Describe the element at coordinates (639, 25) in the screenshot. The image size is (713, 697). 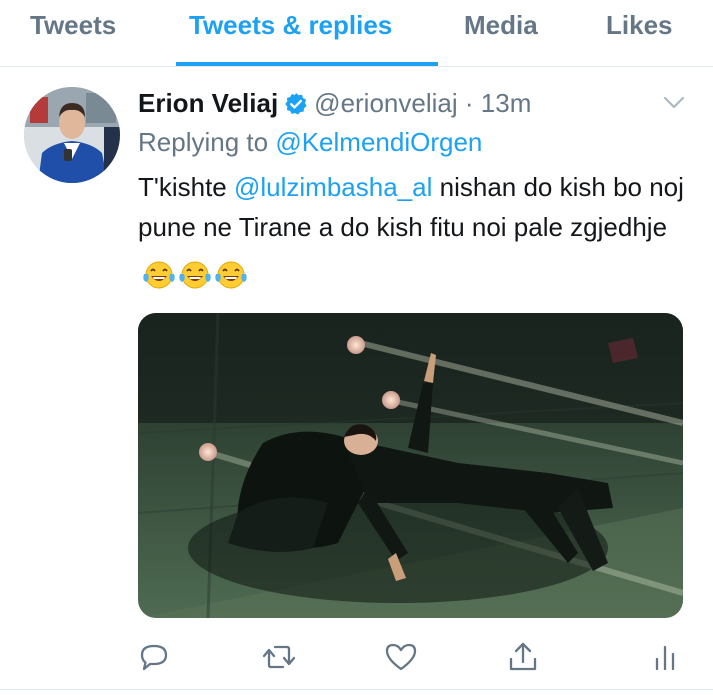
I see `tab-likes: Likes` at that location.